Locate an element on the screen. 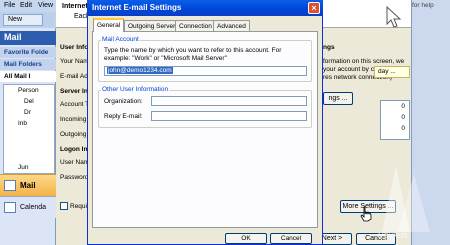  favorite-folders-header: Favorite Folde is located at coordinates (28, 52).